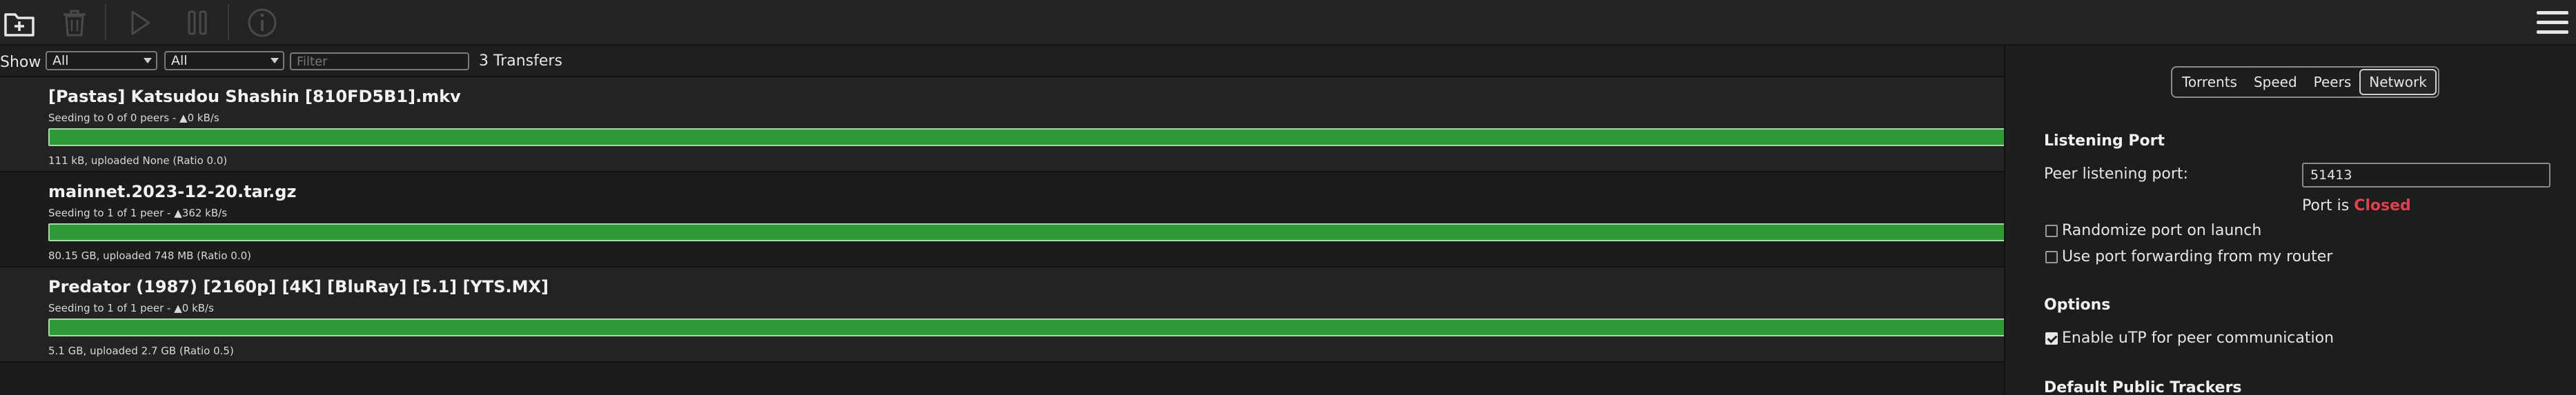 The width and height of the screenshot is (2576, 395). Describe the element at coordinates (172, 191) in the screenshot. I see `torrent-name: mainnet.2023-12-20.tar.gz` at that location.